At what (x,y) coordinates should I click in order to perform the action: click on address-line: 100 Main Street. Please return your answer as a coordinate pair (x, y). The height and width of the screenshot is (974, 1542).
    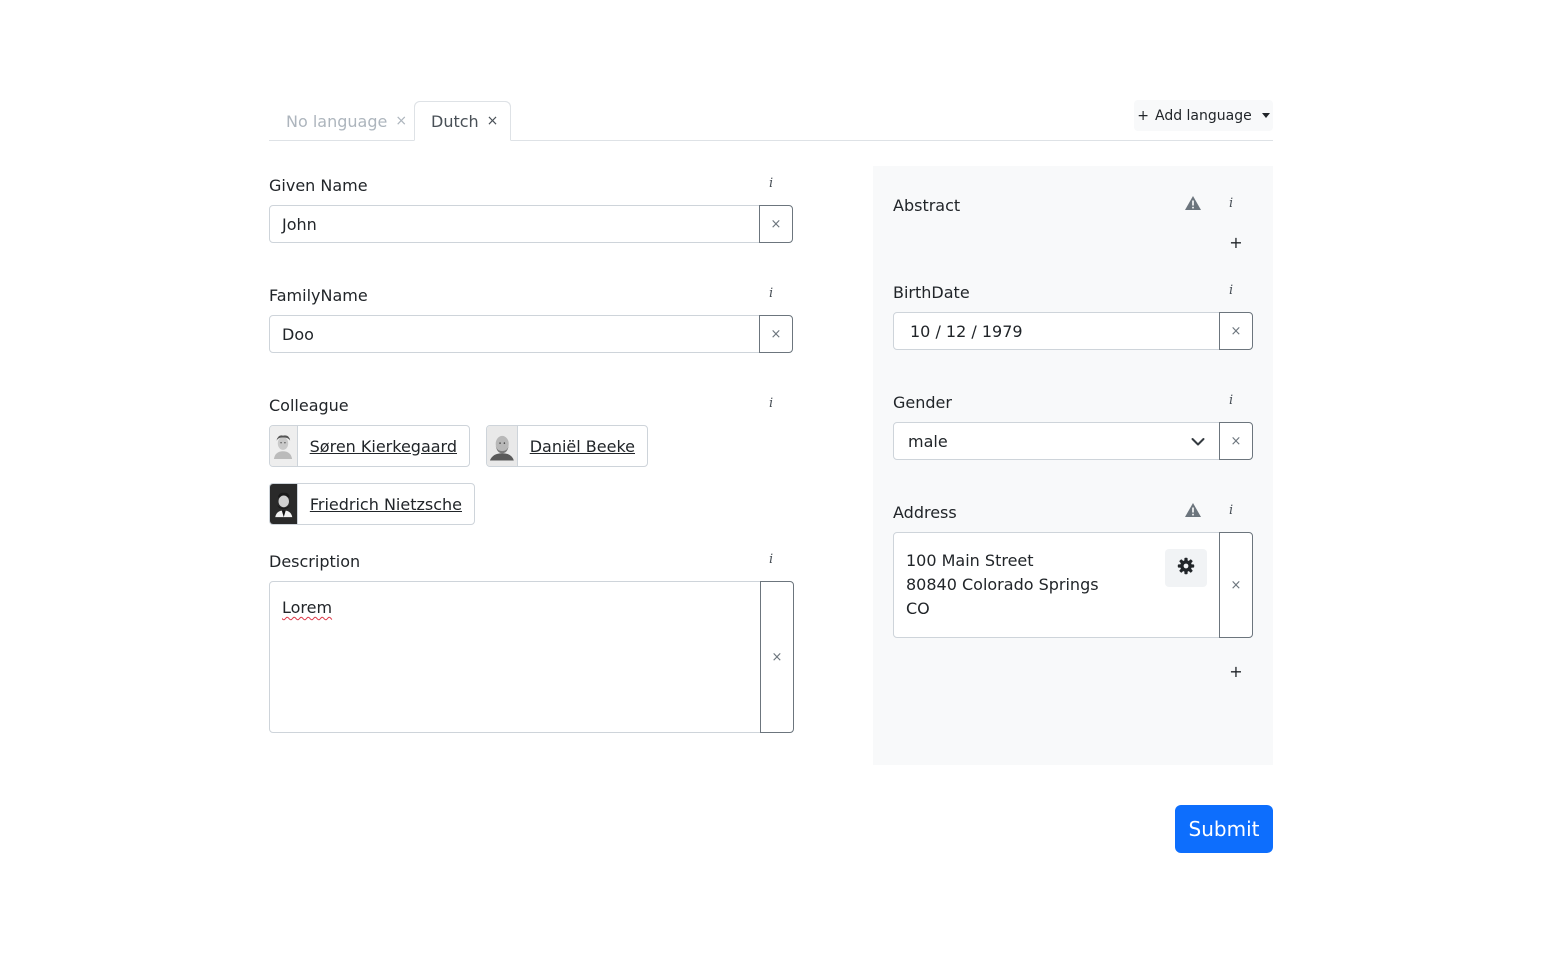
    Looking at the image, I should click on (970, 560).